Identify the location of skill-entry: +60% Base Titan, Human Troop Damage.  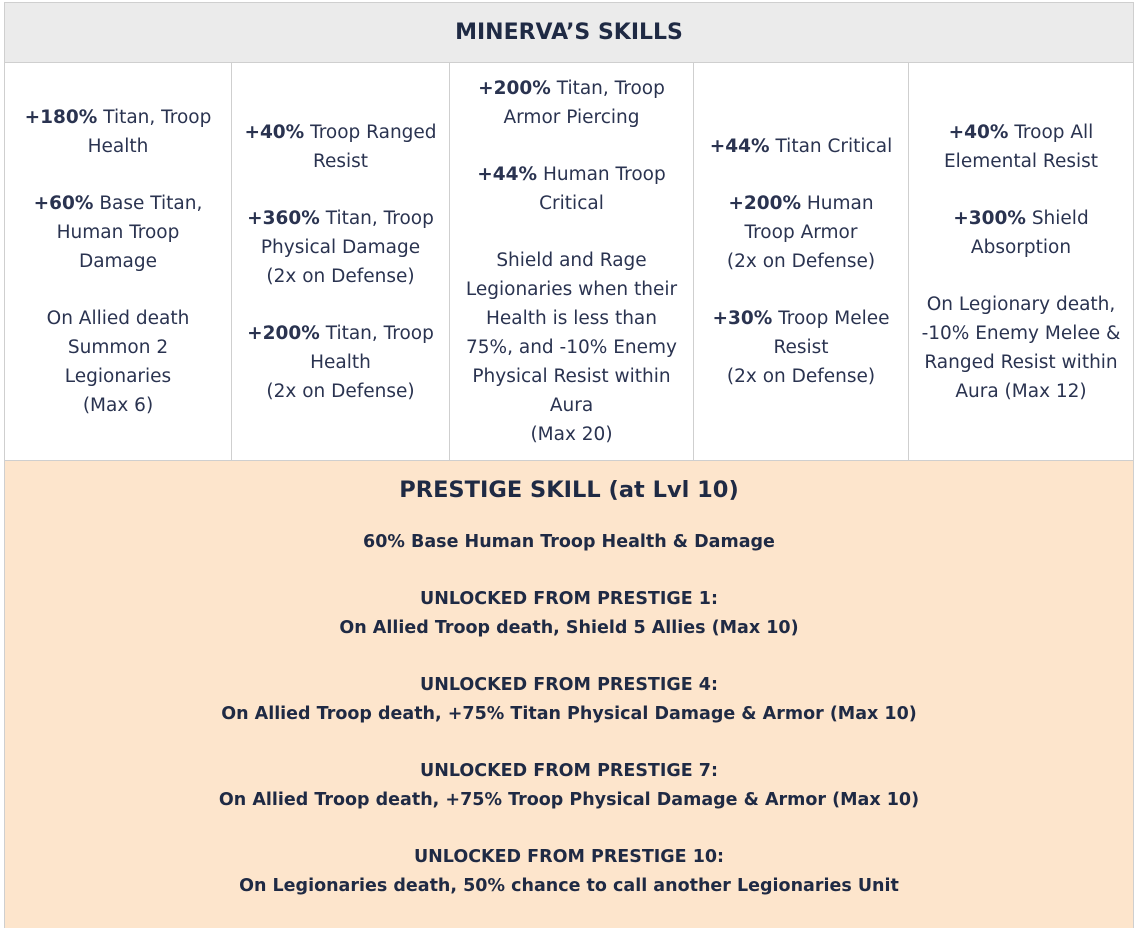
(118, 232).